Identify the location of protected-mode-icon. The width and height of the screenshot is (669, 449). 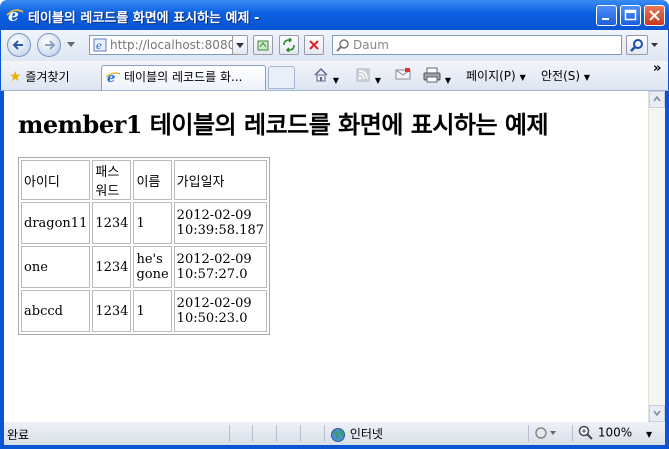
(545, 433).